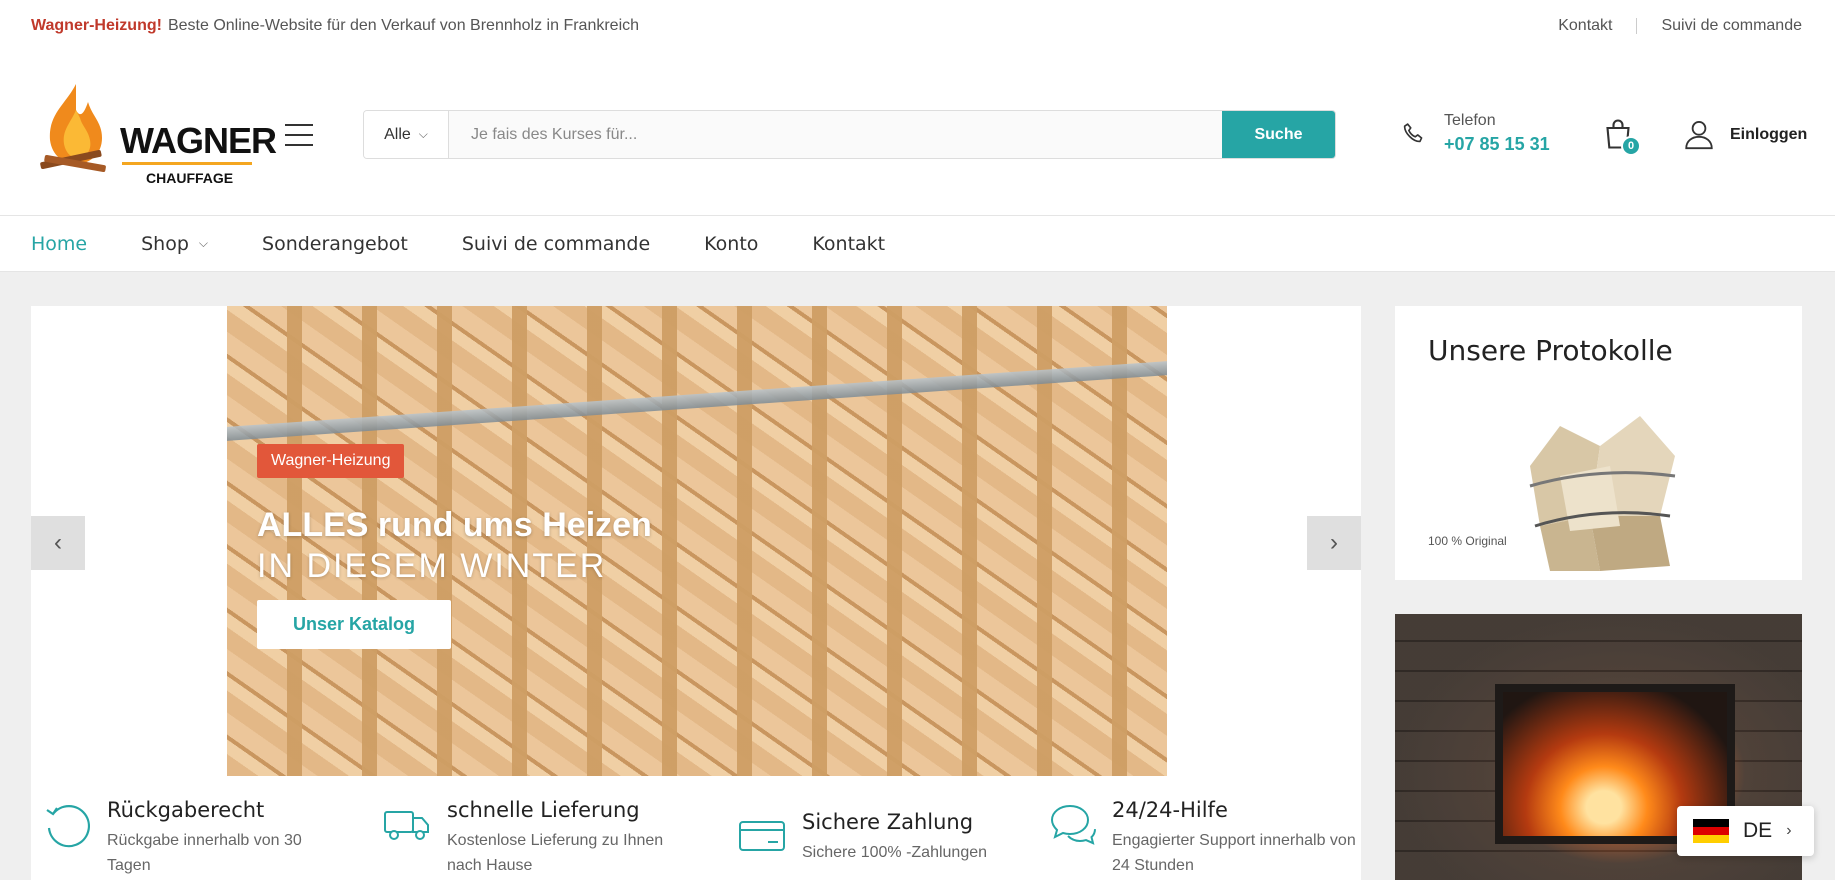 Image resolution: width=1835 pixels, height=880 pixels. I want to click on logo-subtitle: CHAUFFAGE, so click(190, 178).